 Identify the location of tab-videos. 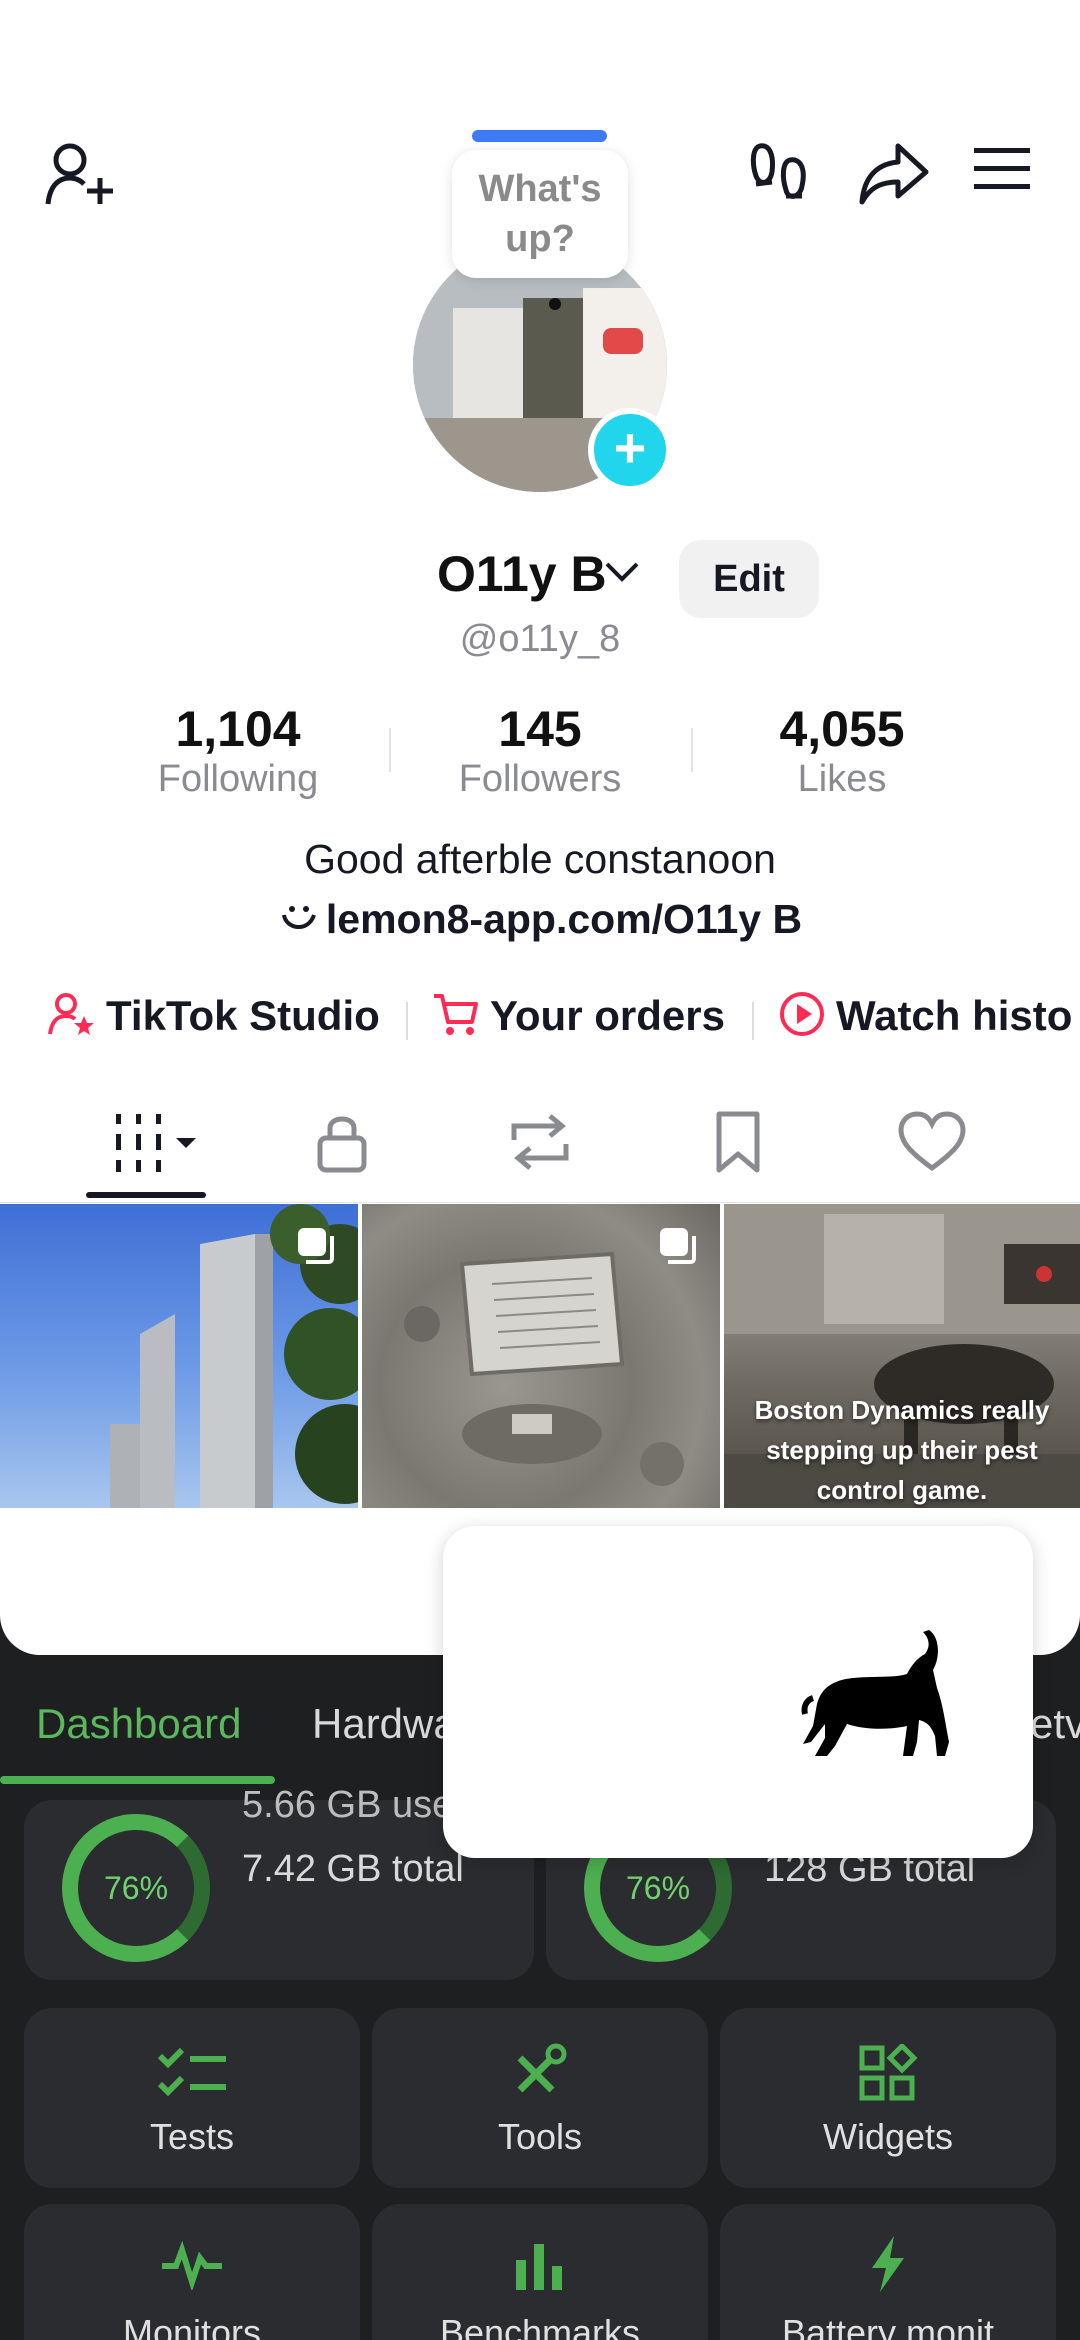
(158, 1142).